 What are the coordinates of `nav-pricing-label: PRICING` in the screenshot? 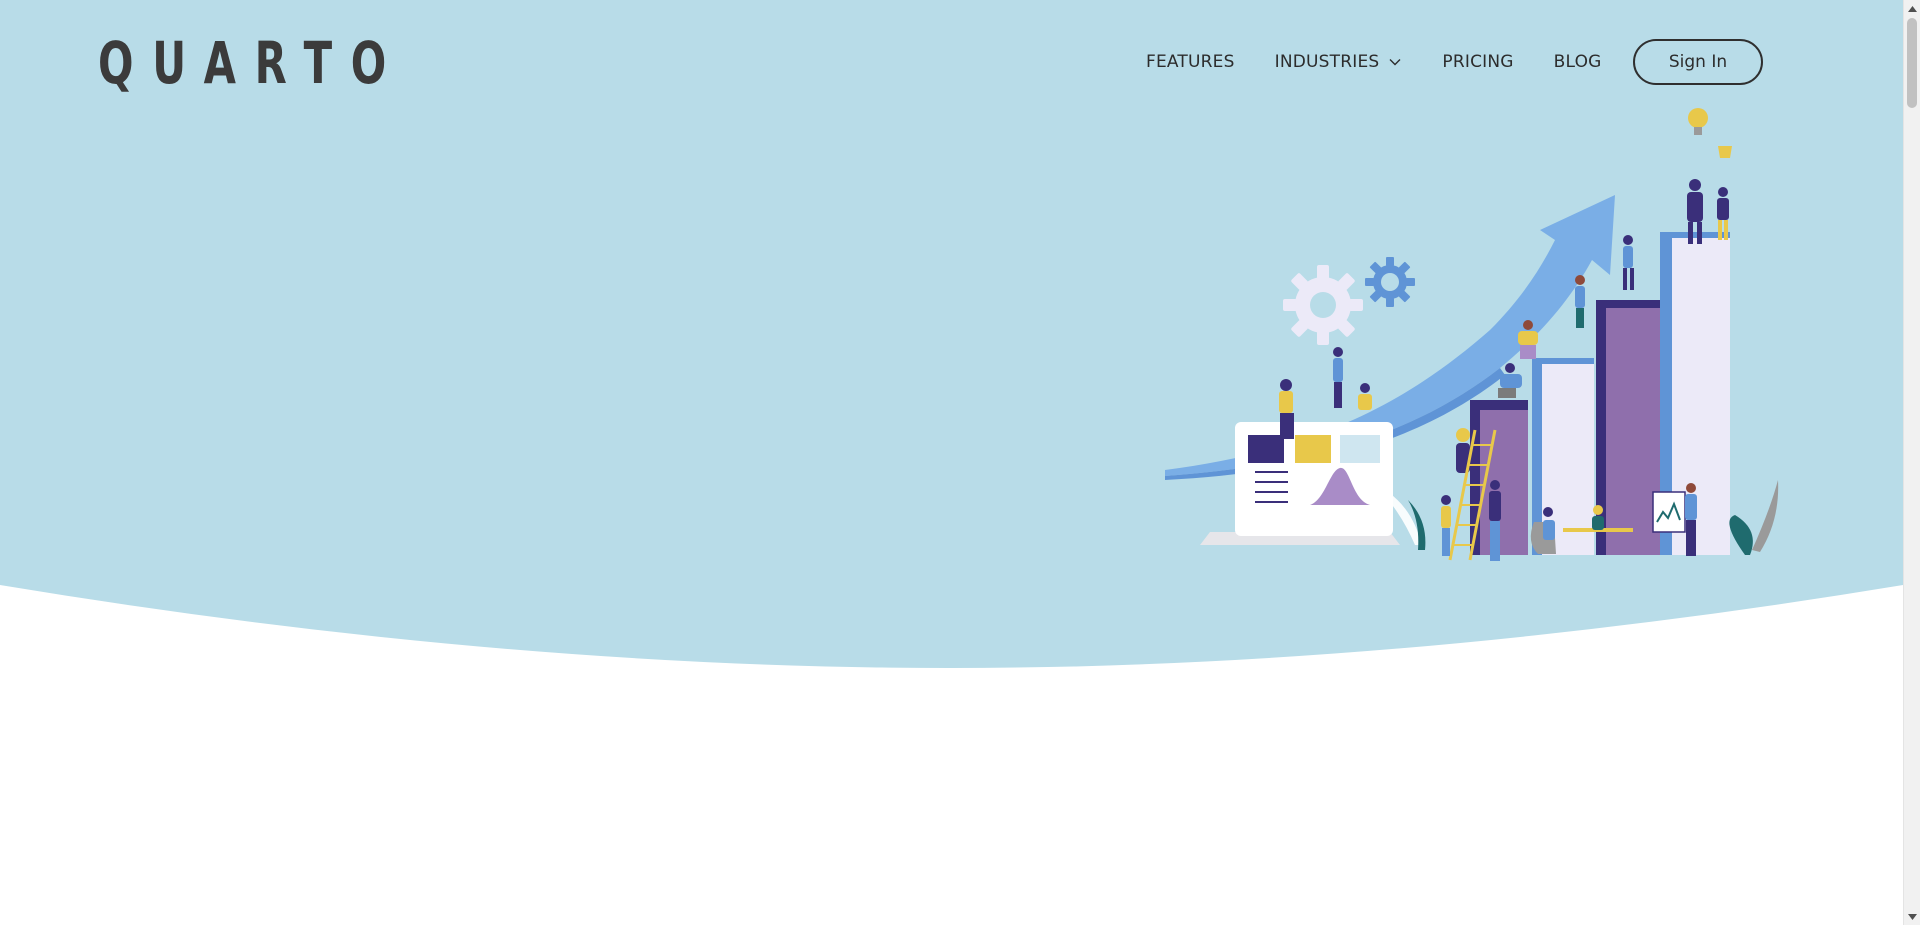 It's located at (1478, 62).